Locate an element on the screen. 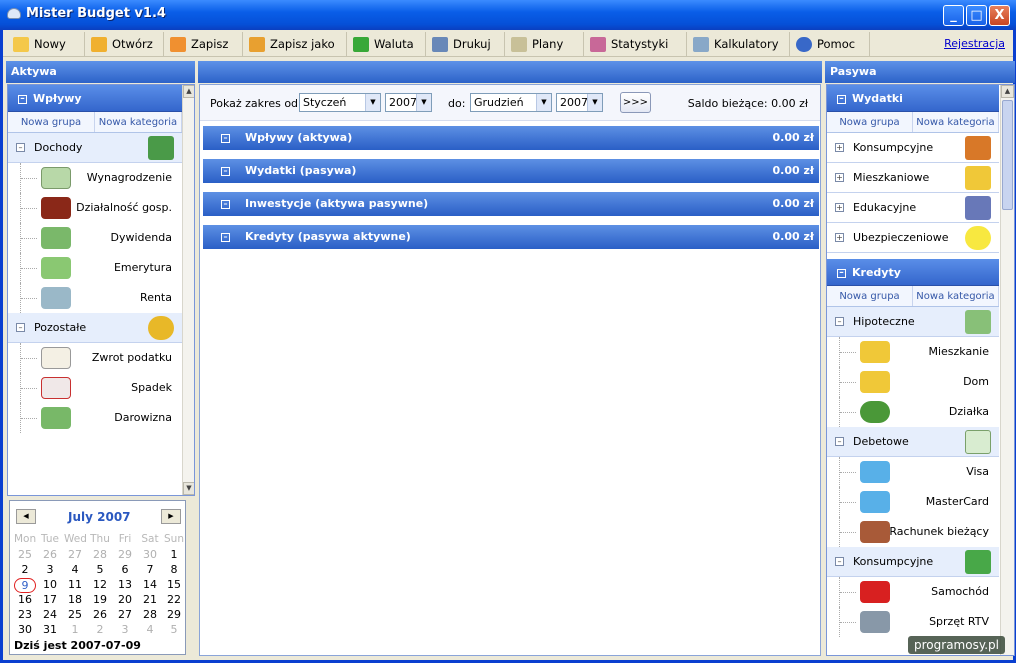 The height and width of the screenshot is (663, 1016). scroll-down-icon: ▼ is located at coordinates (188, 488).